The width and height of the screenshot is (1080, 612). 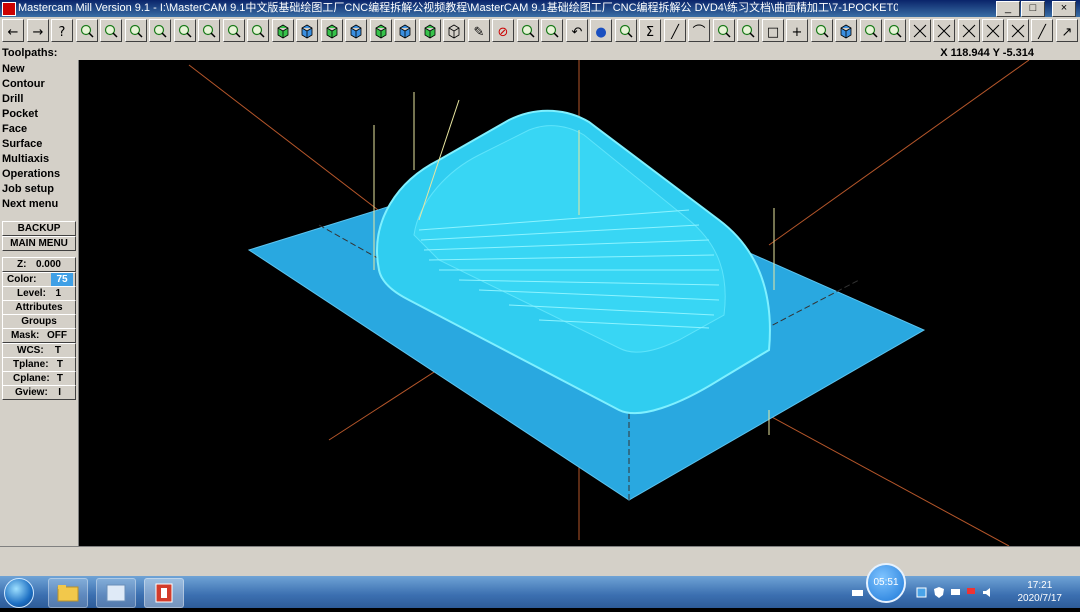 I want to click on tplane-button: Tplane: T, so click(x=39, y=364).